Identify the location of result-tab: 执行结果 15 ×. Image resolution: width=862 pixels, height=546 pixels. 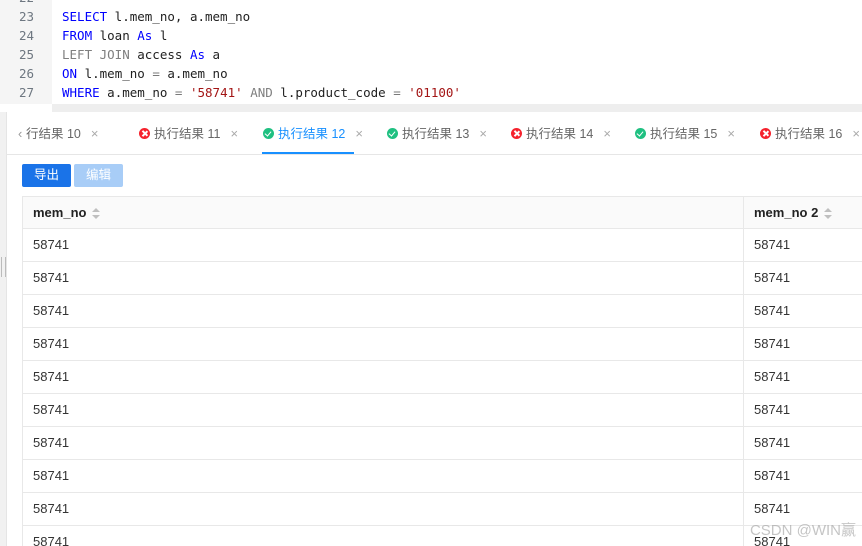
(685, 134).